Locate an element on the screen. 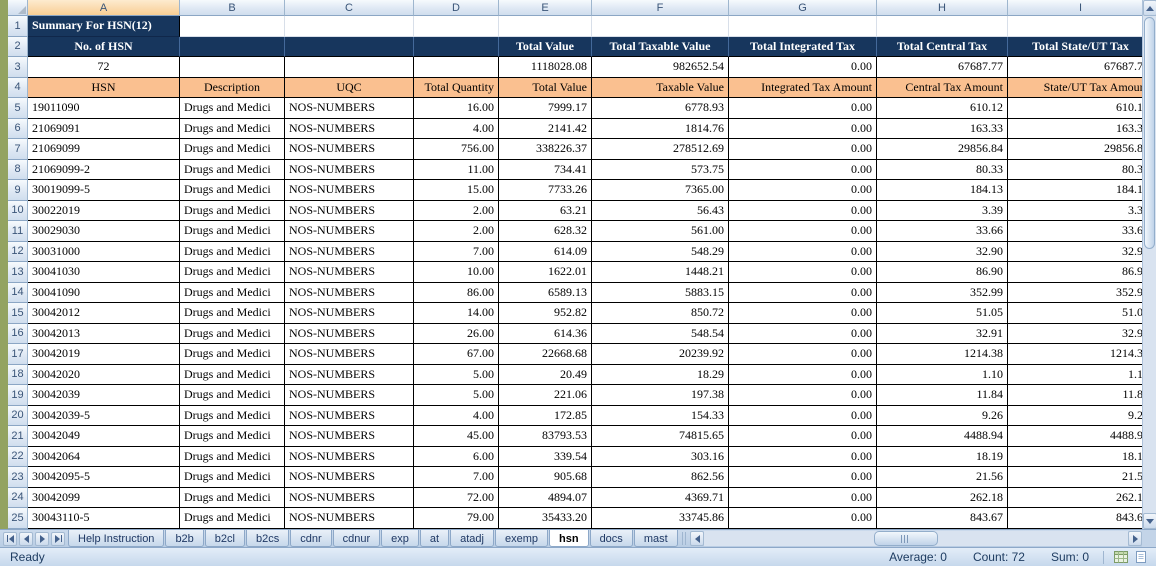 Image resolution: width=1156 pixels, height=566 pixels. sheet-tab-help-instruction: Help Instruction is located at coordinates (116, 538).